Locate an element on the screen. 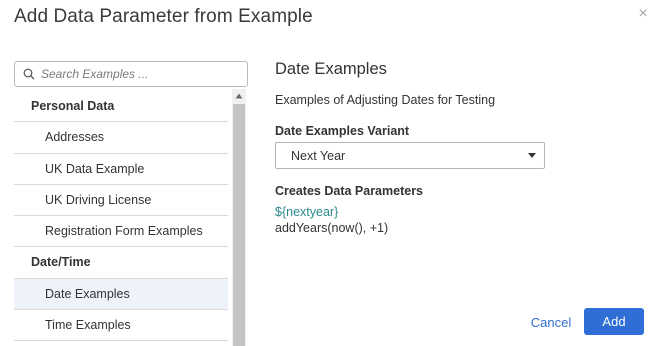 Image resolution: width=663 pixels, height=346 pixels. parameter-expression: addYears(now(), +1) is located at coordinates (332, 228).